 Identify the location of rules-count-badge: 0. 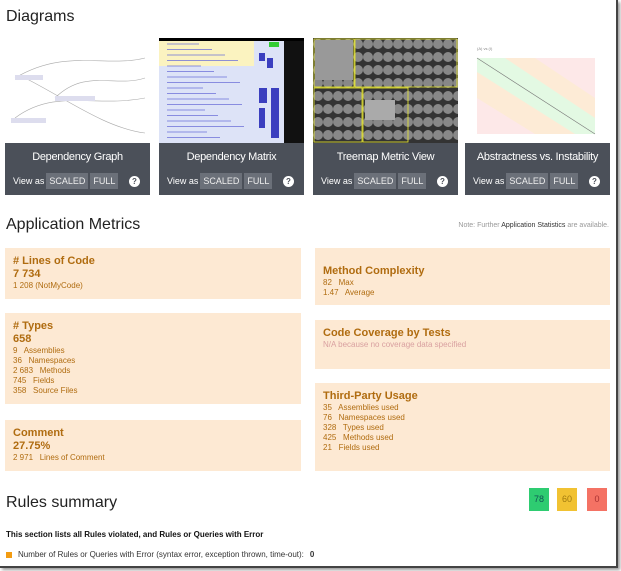
(597, 499).